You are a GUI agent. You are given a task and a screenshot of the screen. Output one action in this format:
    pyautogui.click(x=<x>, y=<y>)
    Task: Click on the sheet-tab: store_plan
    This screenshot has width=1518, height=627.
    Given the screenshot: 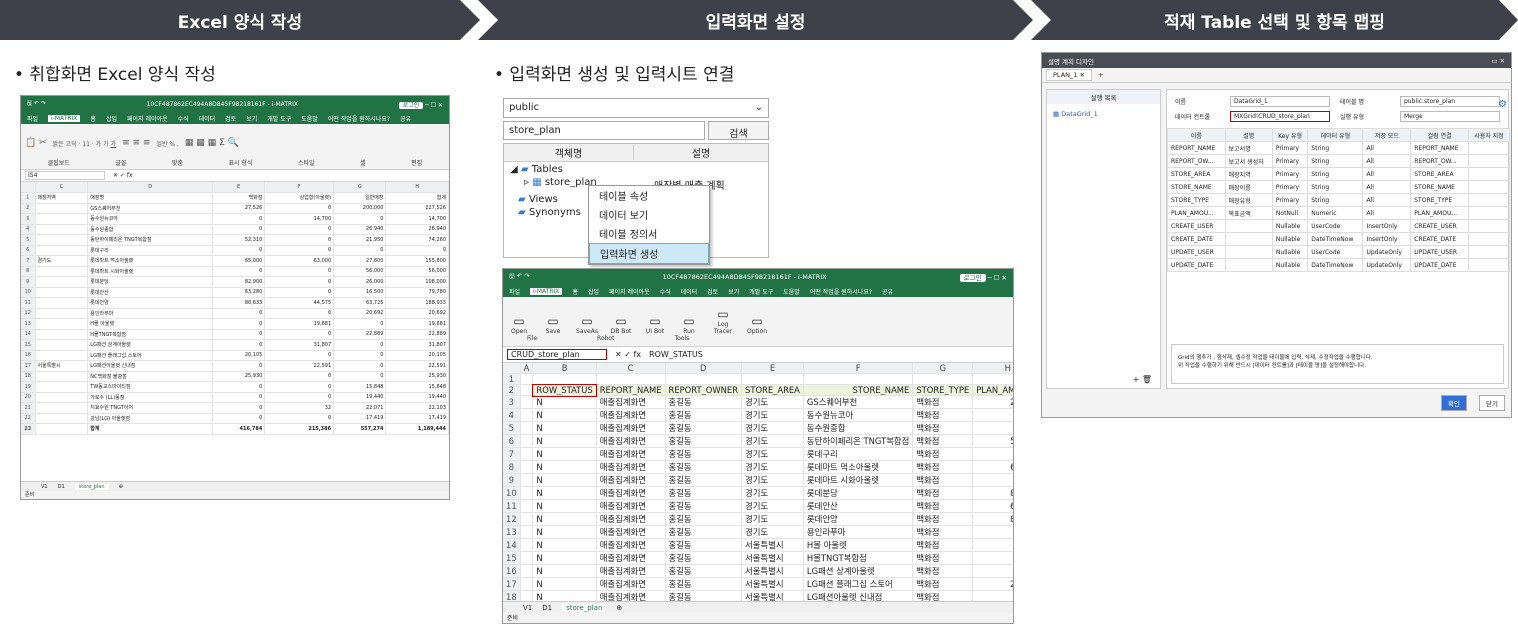 What is the action you would take?
    pyautogui.click(x=584, y=607)
    